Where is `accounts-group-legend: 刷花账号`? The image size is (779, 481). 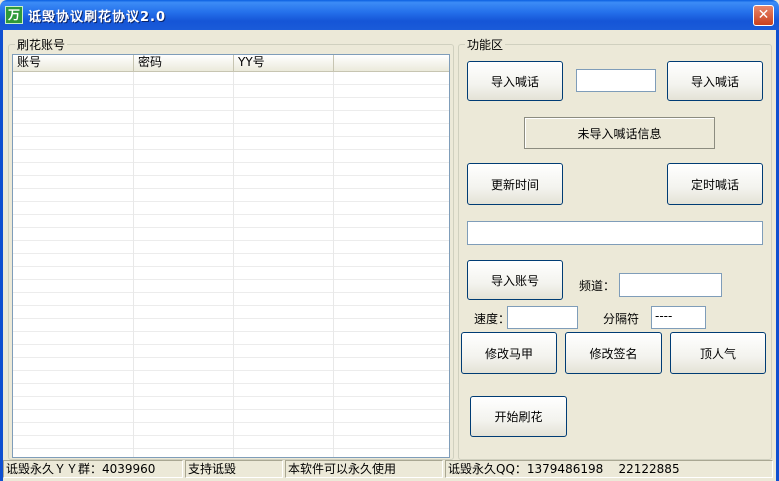 accounts-group-legend: 刷花账号 is located at coordinates (41, 45).